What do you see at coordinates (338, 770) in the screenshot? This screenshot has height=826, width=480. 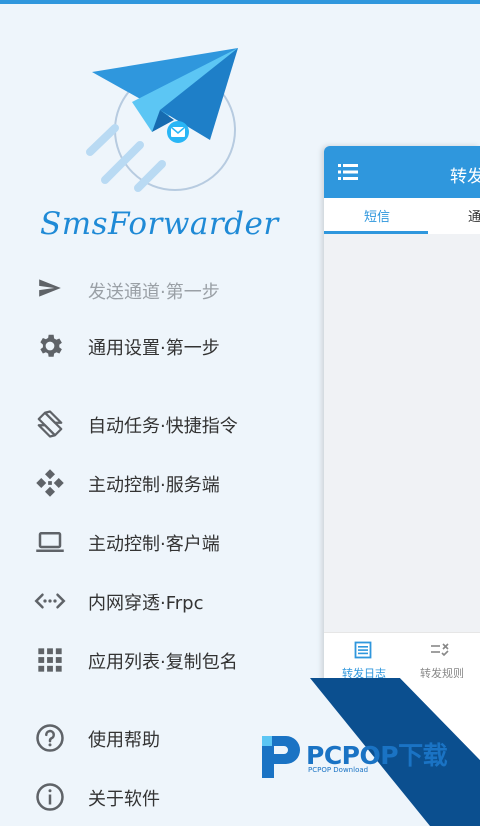 I see `watermark-subtext: PCPOP Download` at bounding box center [338, 770].